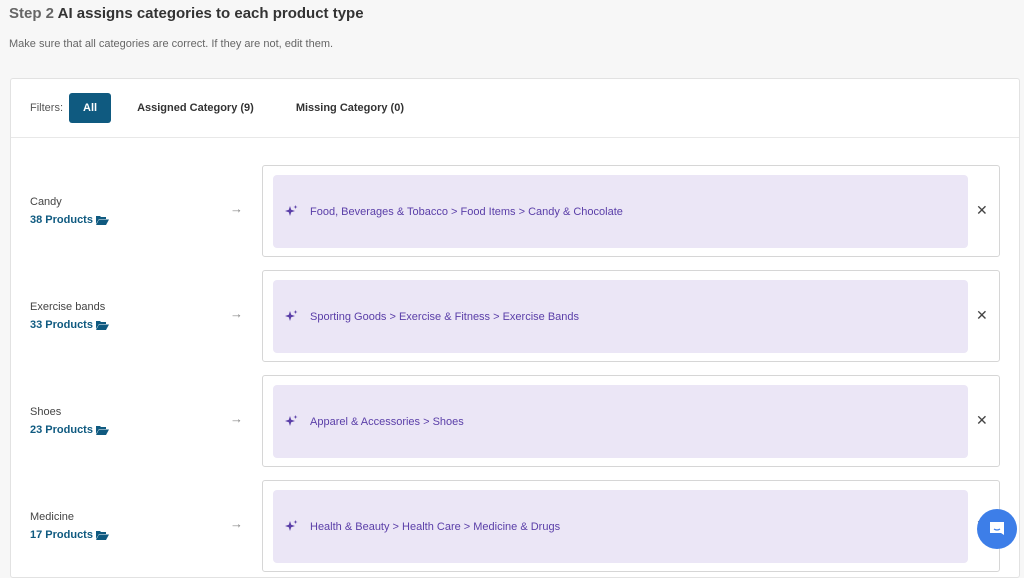  What do you see at coordinates (69, 325) in the screenshot?
I see `product-count-link: 33 Products` at bounding box center [69, 325].